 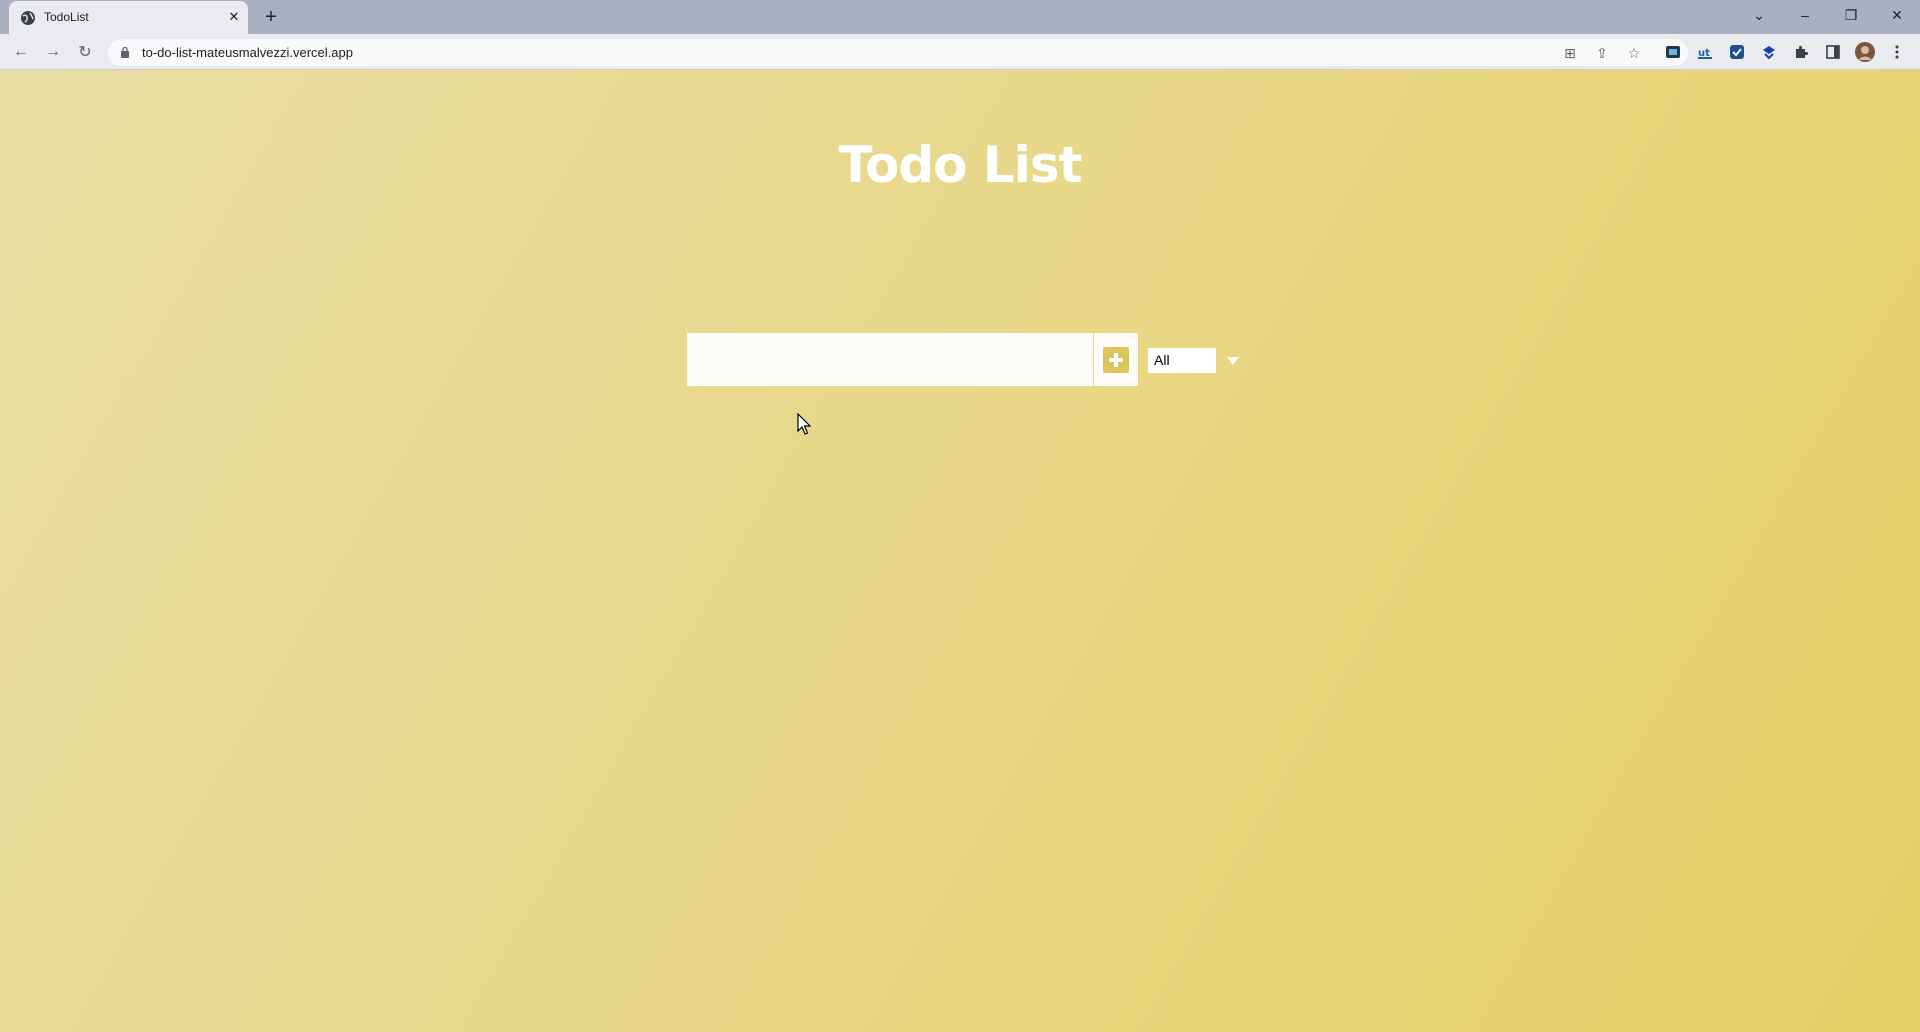 What do you see at coordinates (960, 165) in the screenshot?
I see `page-title: Todo List` at bounding box center [960, 165].